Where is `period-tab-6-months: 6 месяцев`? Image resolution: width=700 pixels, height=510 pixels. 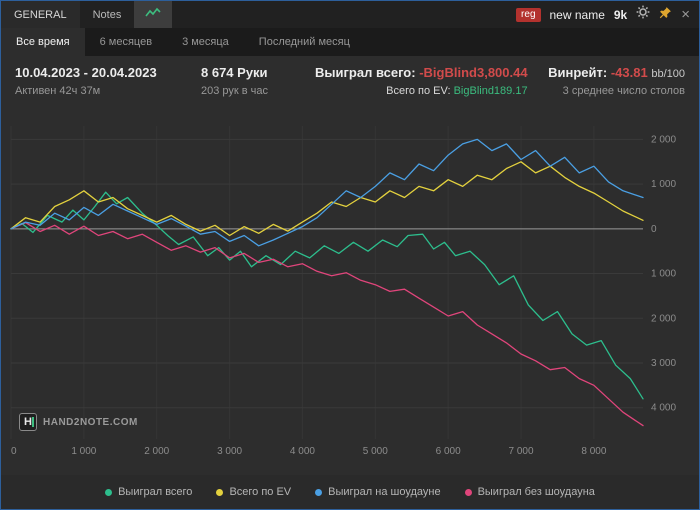 period-tab-6-months: 6 месяцев is located at coordinates (126, 42).